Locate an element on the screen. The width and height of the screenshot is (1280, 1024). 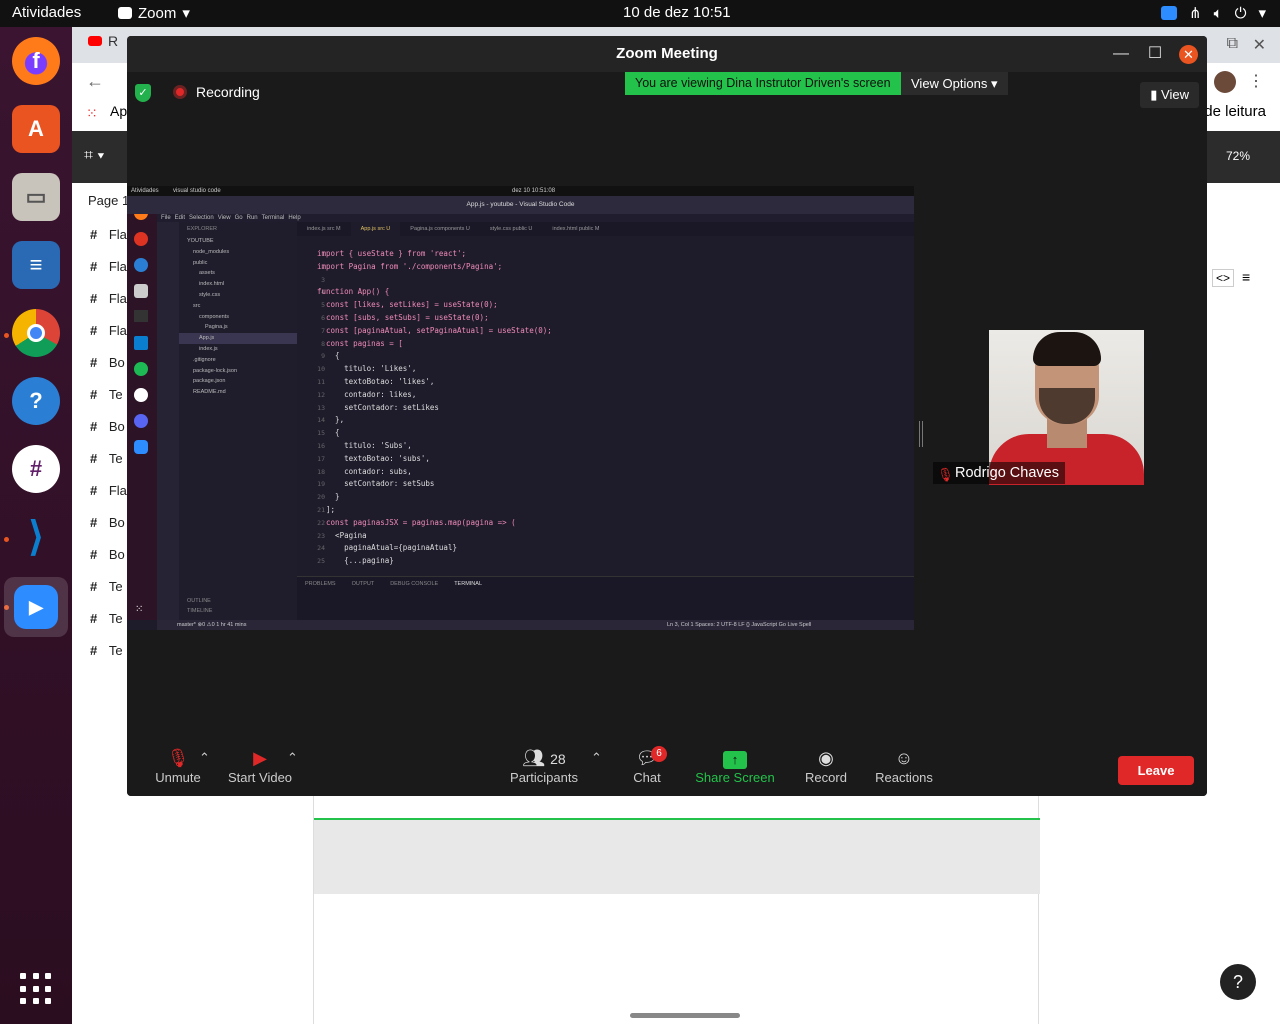
shared-explorer-item: node_modules is located at coordinates (211, 251).